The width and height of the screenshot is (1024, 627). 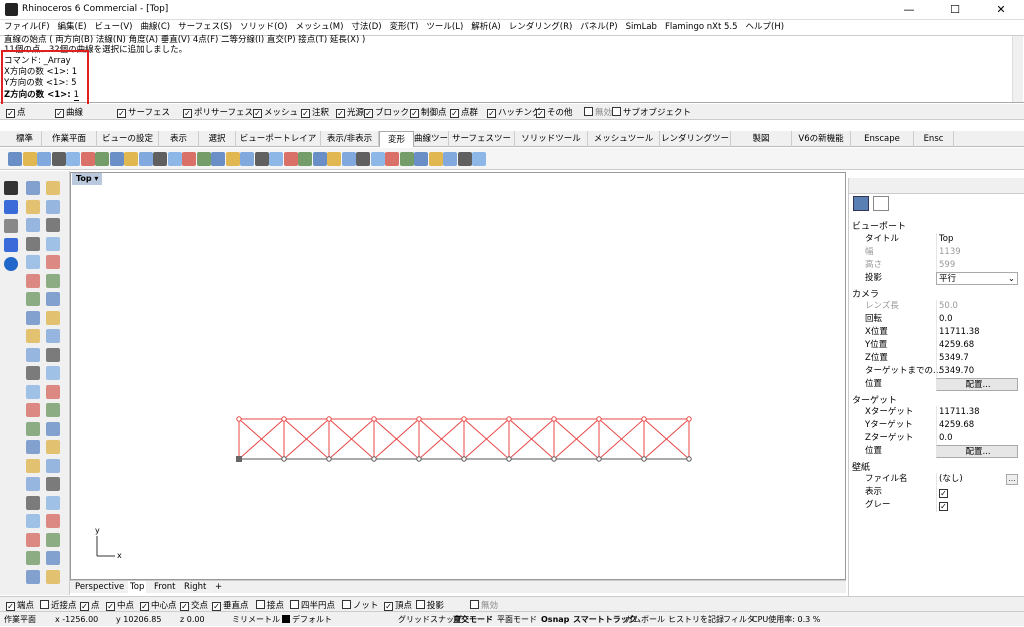 What do you see at coordinates (386, 112) in the screenshot?
I see `filter-check-7: ✓ ブロック` at bounding box center [386, 112].